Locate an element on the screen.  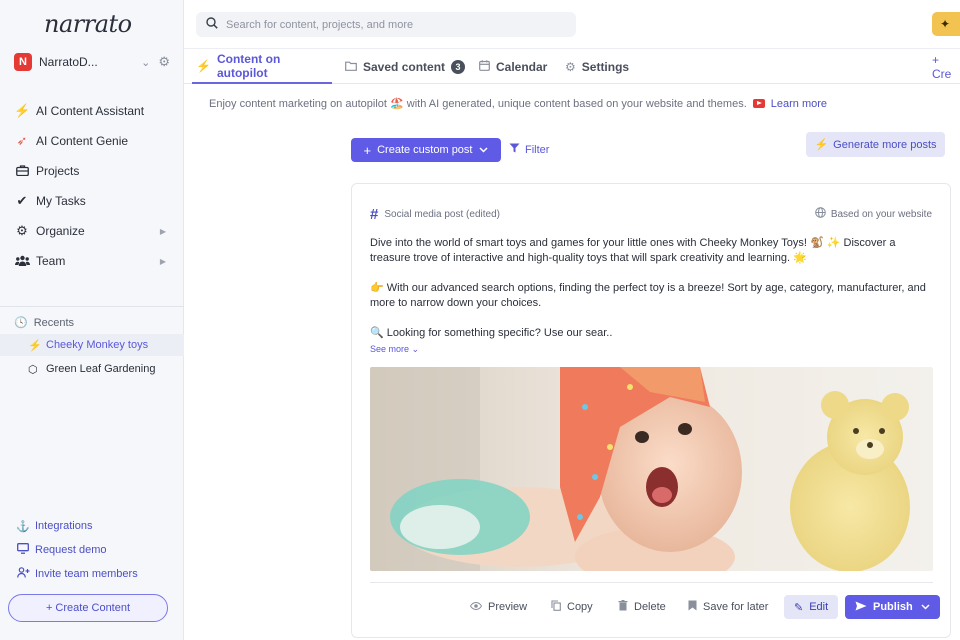
invite-team-link: Invite team members is located at coordinates (77, 574).